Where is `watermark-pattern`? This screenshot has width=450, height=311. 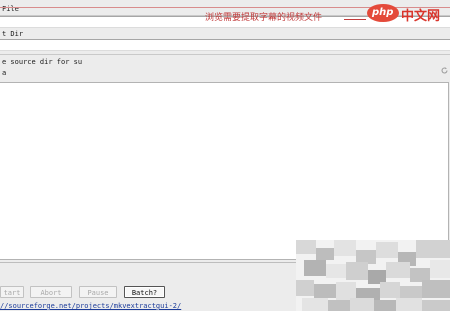 watermark-pattern is located at coordinates (373, 275).